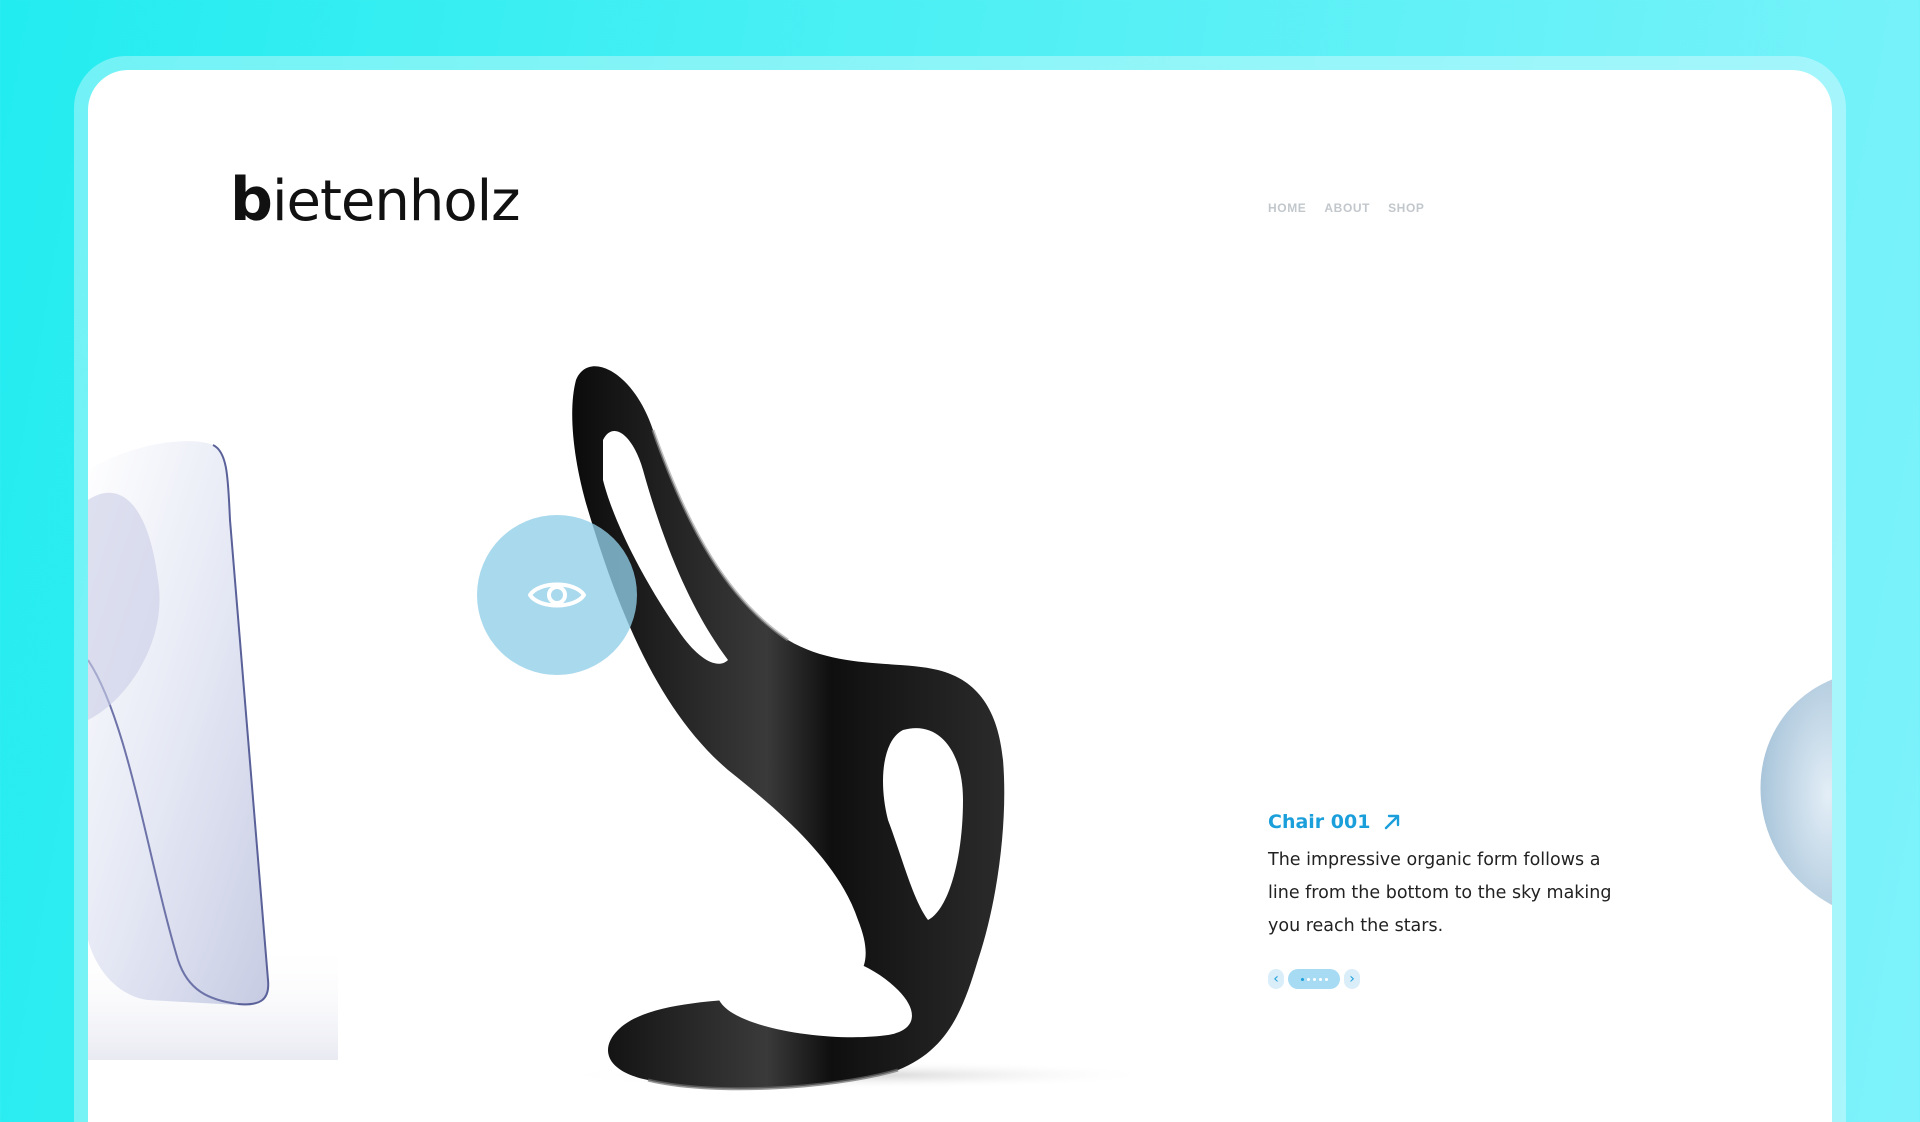  What do you see at coordinates (1406, 208) in the screenshot?
I see `nav-item-shop: SHOP` at bounding box center [1406, 208].